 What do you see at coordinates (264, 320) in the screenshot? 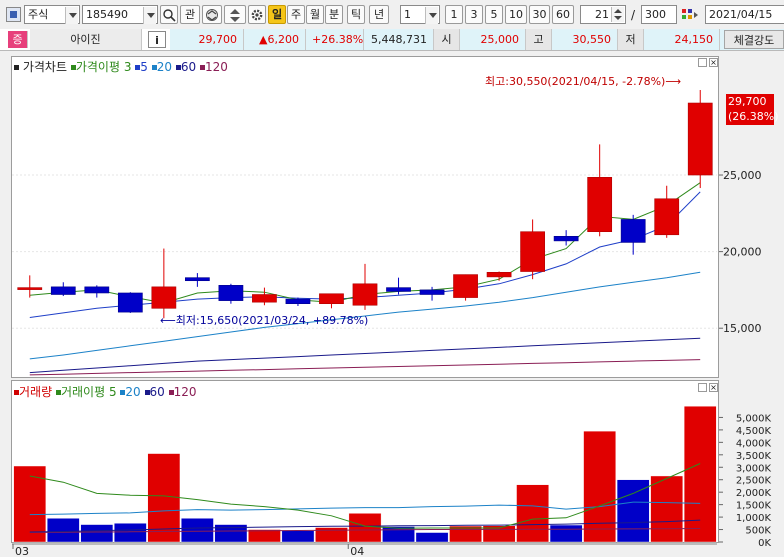
I see `low-annotation: ⟵최저:15,650(2021/03/24, +89.78%)` at bounding box center [264, 320].